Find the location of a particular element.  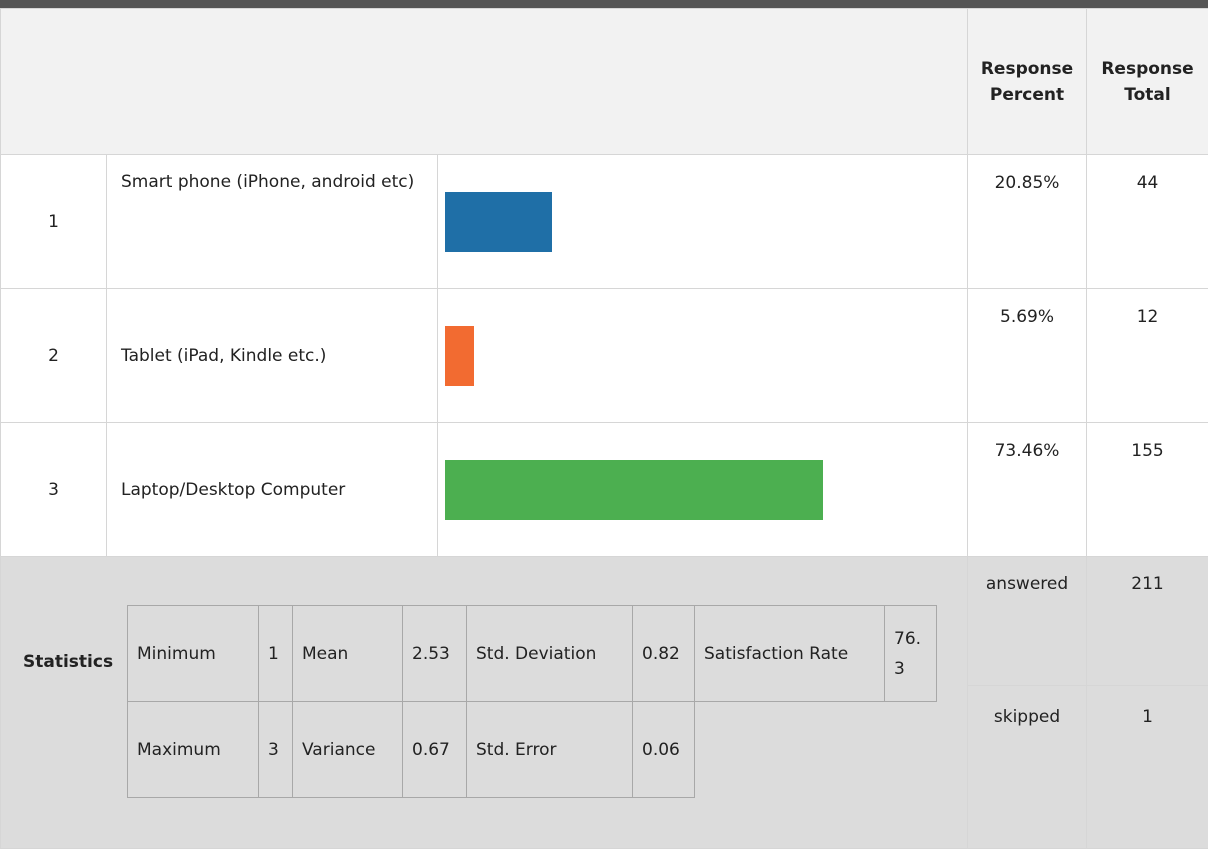

maximum-label: Maximum is located at coordinates (193, 750).